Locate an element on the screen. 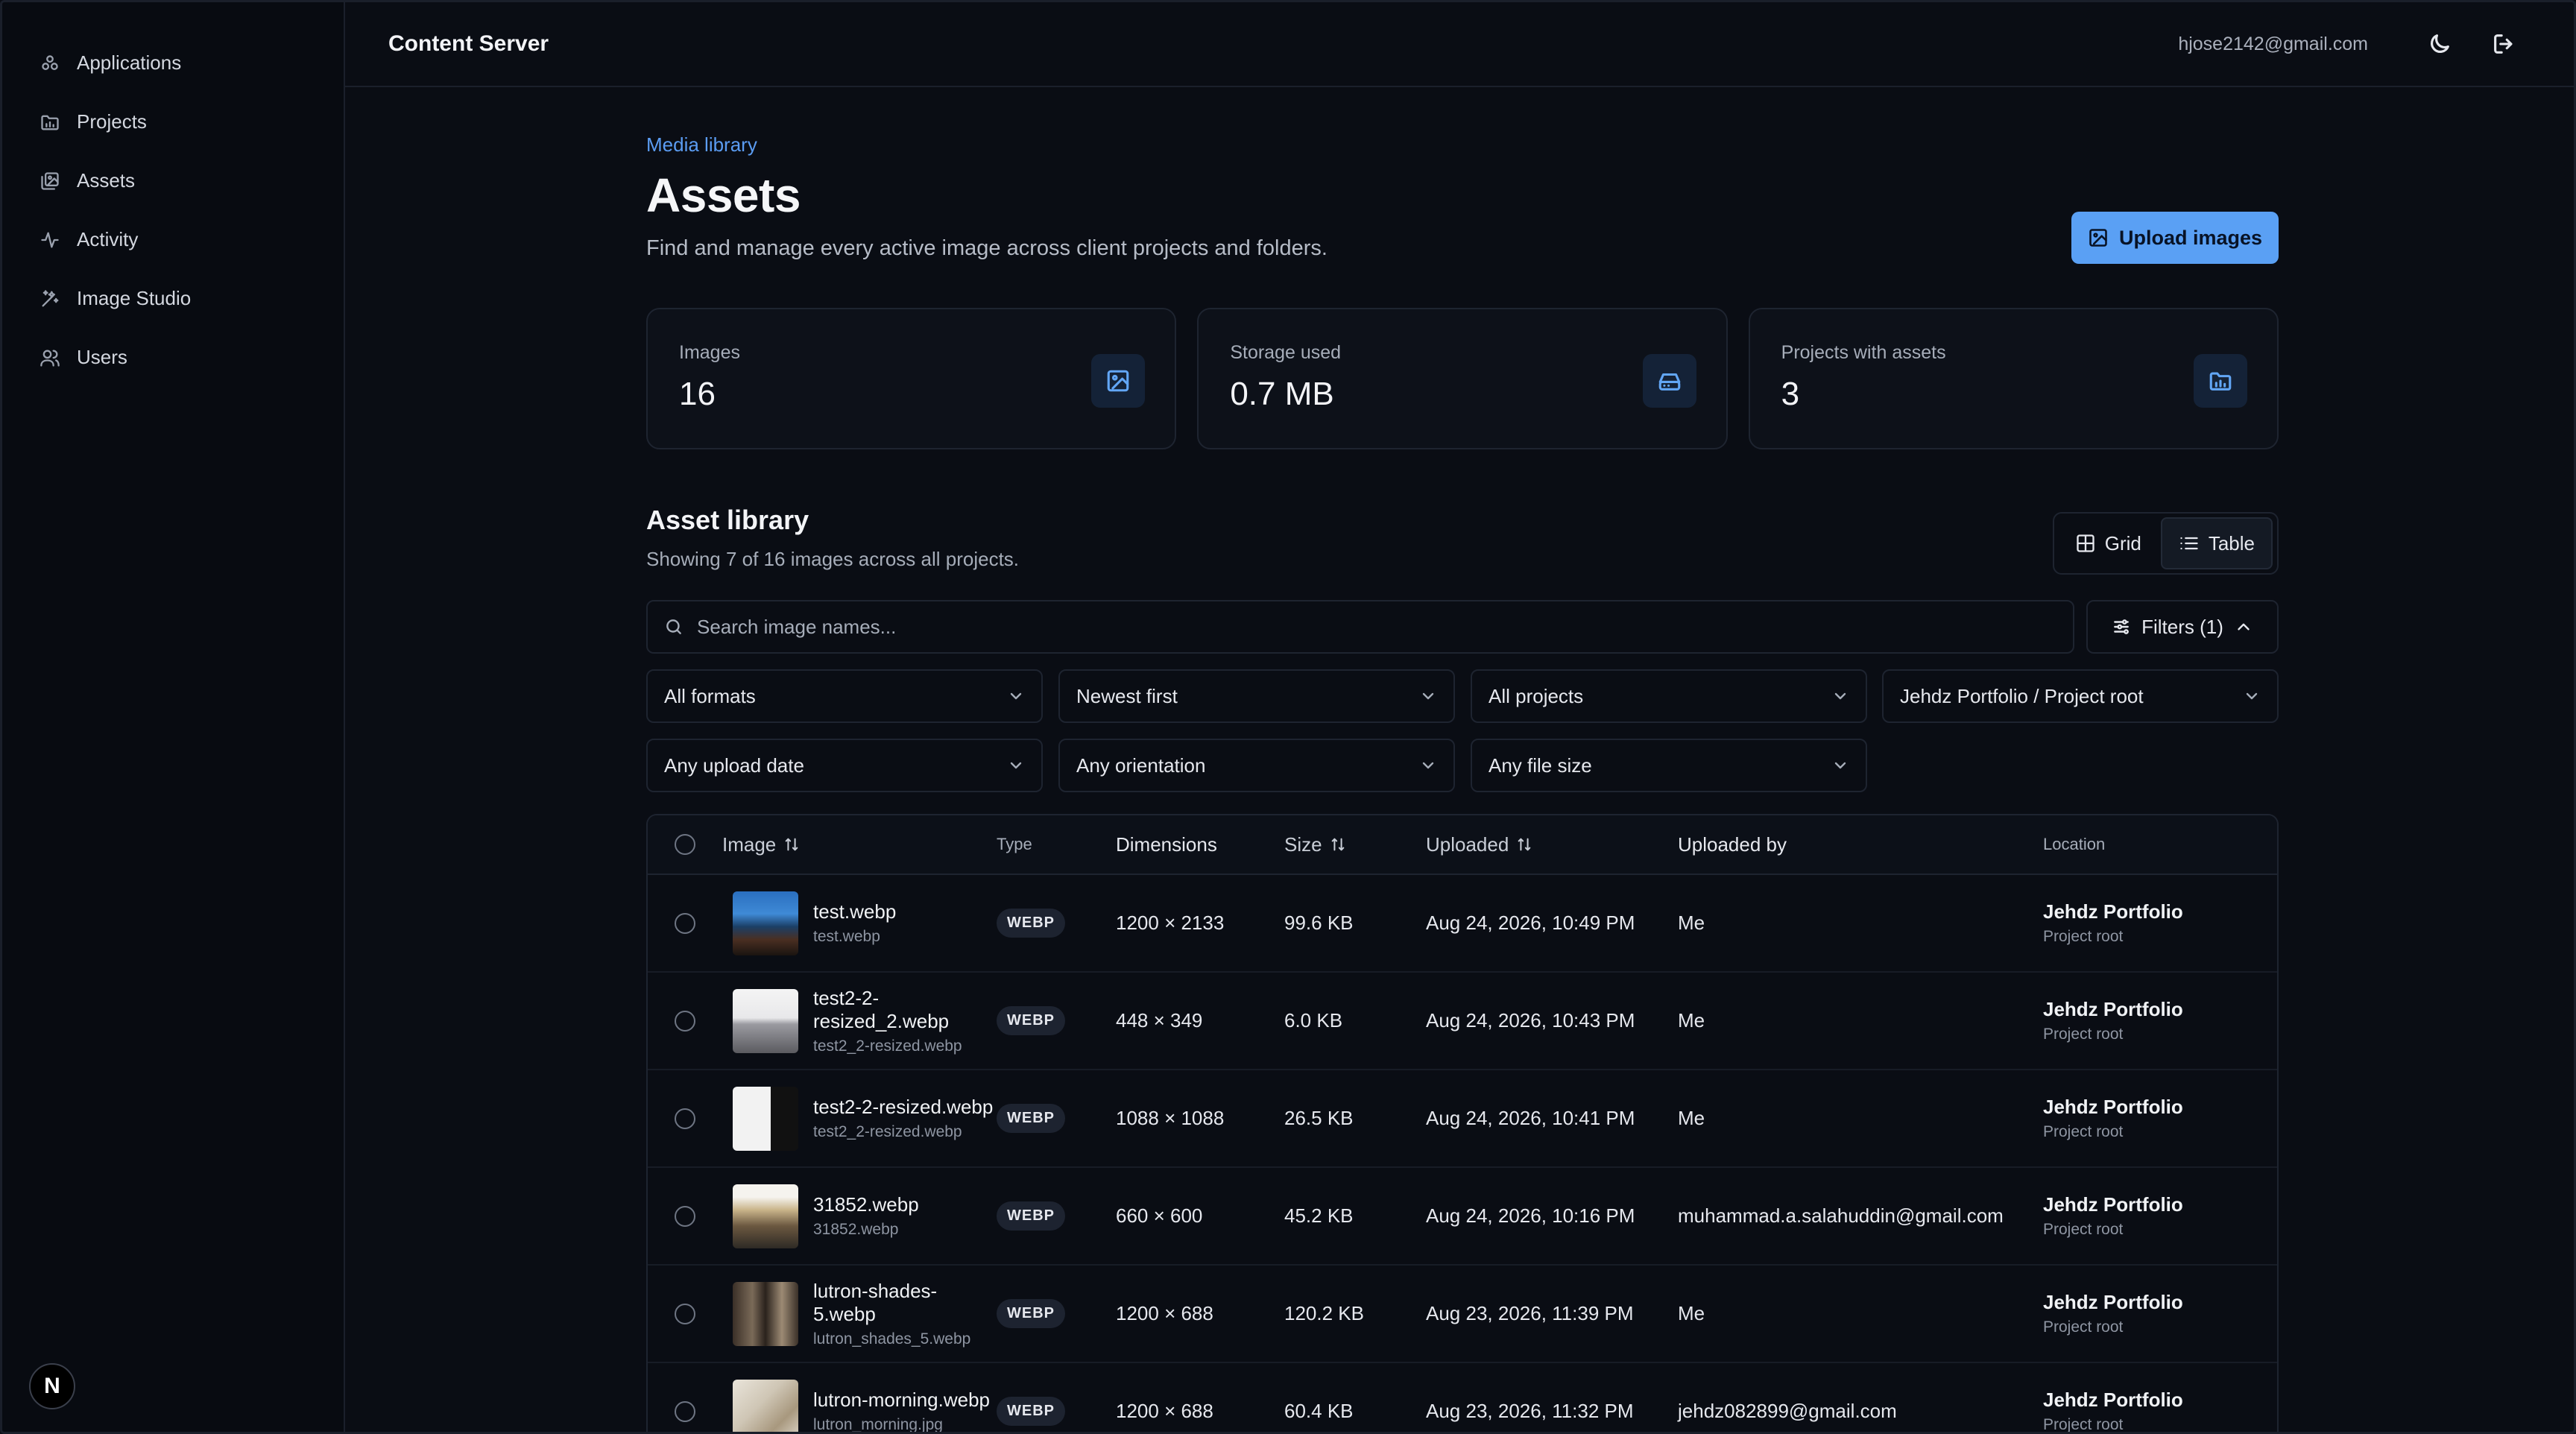 This screenshot has width=2576, height=1434. sidebar-item-projects: Projects is located at coordinates (173, 122).